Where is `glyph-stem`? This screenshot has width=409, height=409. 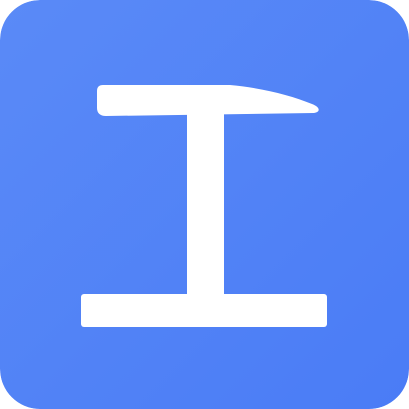
glyph-stem is located at coordinates (205, 207).